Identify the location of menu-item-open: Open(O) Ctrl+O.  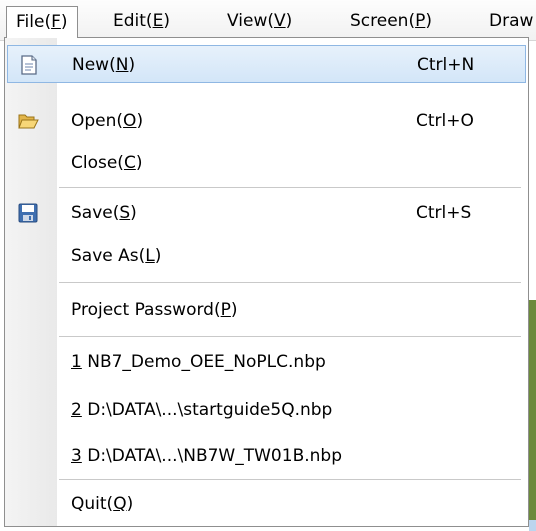
(266, 121).